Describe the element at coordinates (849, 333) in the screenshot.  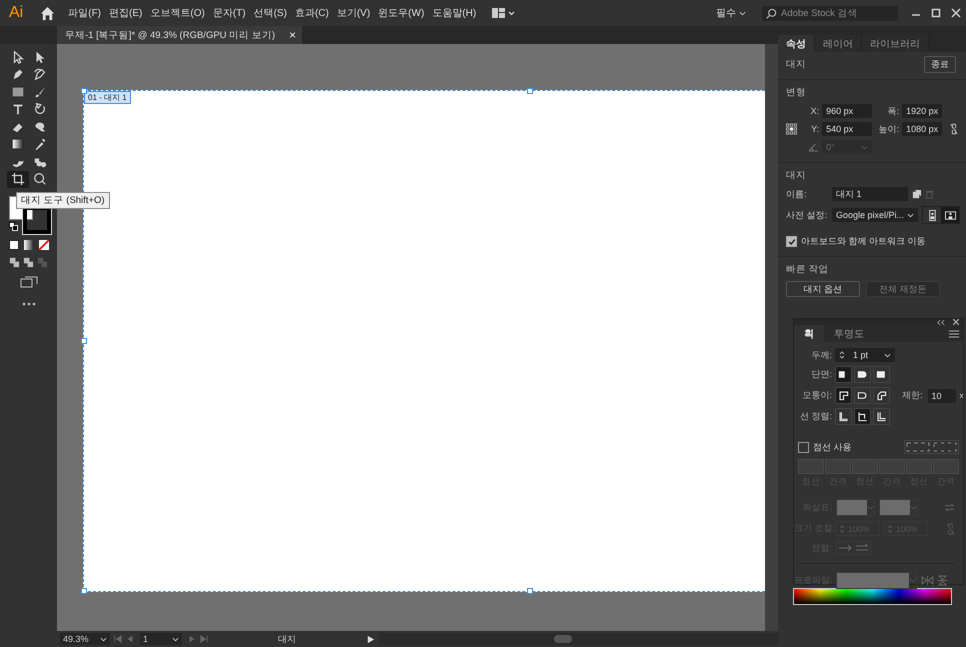
I see `panel-tab: 투명도` at that location.